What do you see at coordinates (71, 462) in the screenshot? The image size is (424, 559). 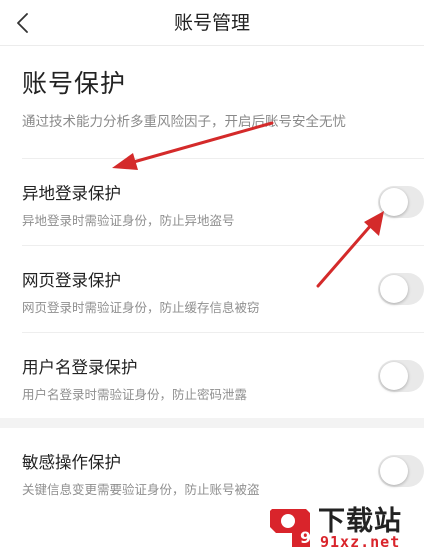 I see `setting-label: 敏感操作保护` at bounding box center [71, 462].